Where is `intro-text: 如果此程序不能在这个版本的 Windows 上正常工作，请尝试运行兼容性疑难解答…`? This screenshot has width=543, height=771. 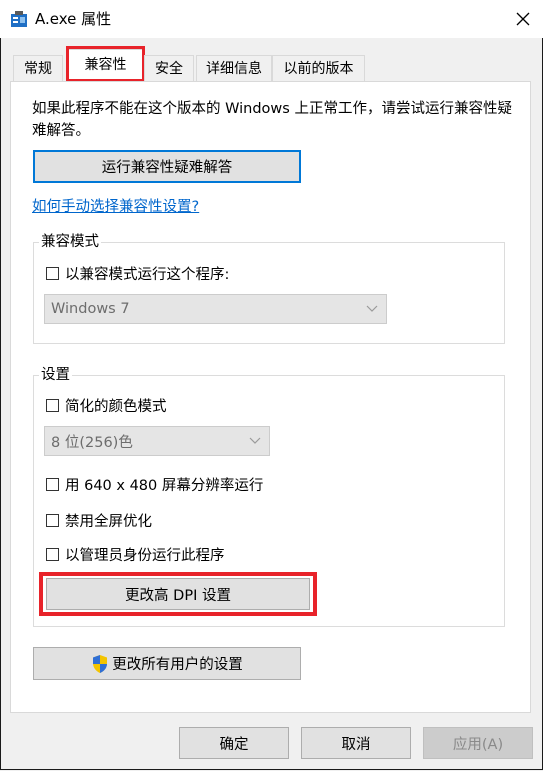 intro-text: 如果此程序不能在这个版本的 Windows 上正常工作，请尝试运行兼容性疑难解答… is located at coordinates (272, 120).